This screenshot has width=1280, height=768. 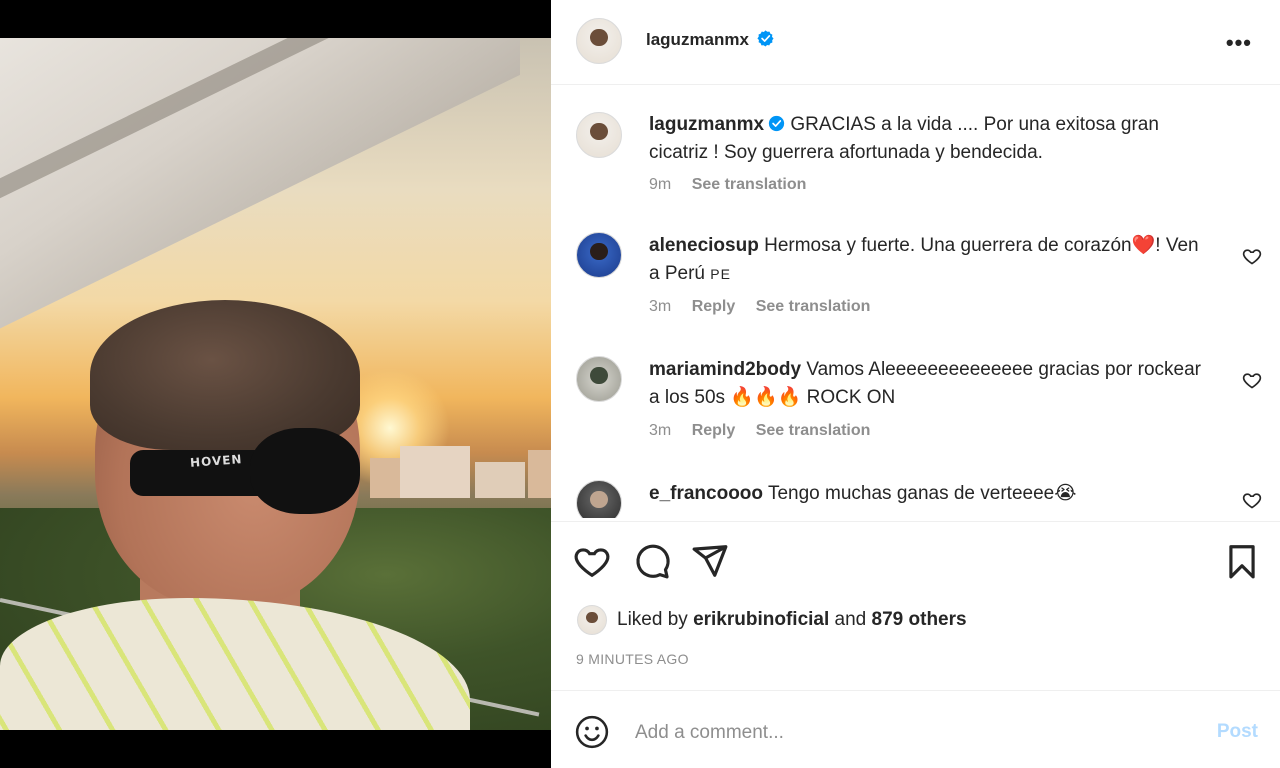 What do you see at coordinates (725, 369) in the screenshot?
I see `comment-username: mariamind2body` at bounding box center [725, 369].